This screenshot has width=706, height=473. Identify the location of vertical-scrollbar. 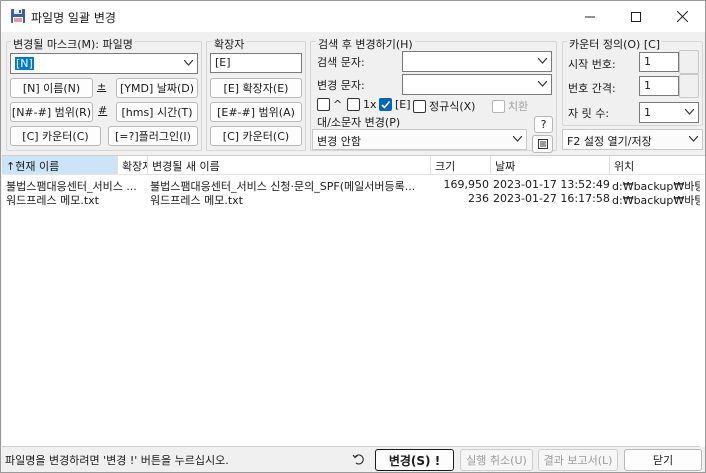
(702, 311).